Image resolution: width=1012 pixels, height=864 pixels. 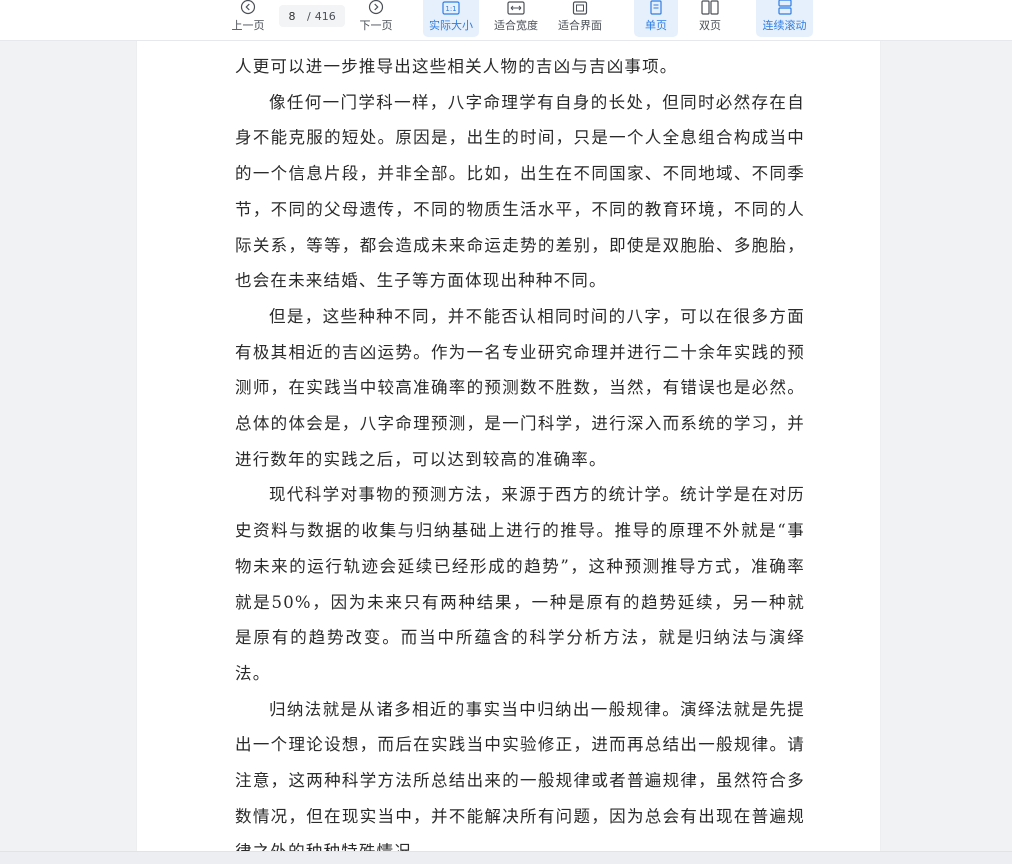 I want to click on fit-page-icon, so click(x=580, y=7).